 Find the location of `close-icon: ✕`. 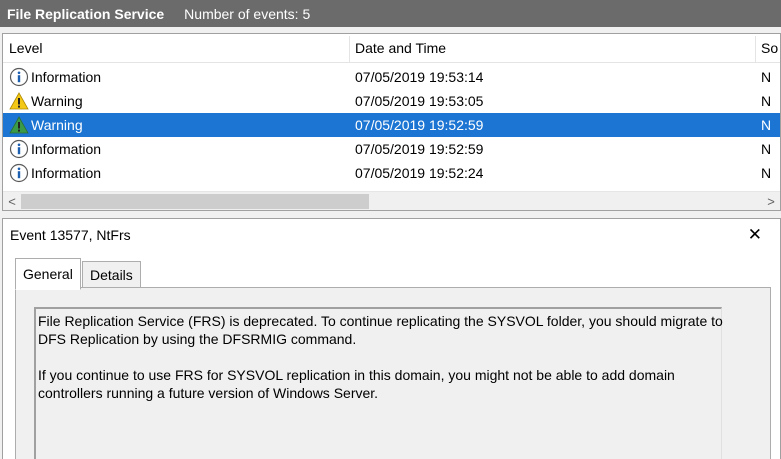

close-icon: ✕ is located at coordinates (755, 235).